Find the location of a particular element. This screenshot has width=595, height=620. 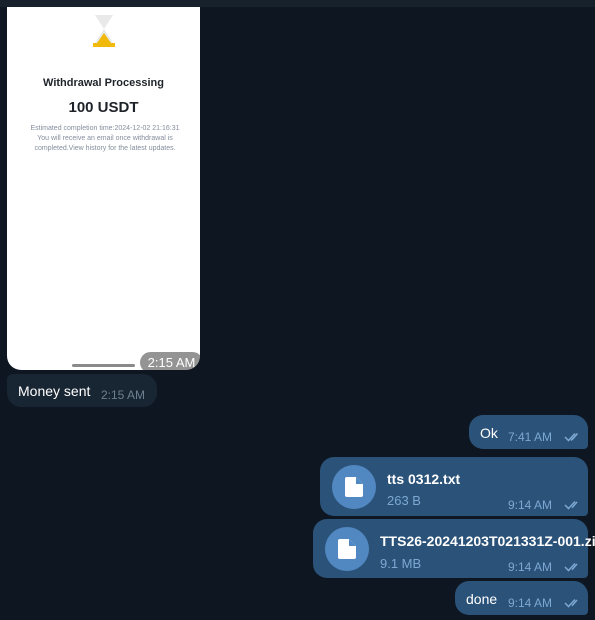

withdrawal-title: Withdrawal Processing is located at coordinates (103, 83).